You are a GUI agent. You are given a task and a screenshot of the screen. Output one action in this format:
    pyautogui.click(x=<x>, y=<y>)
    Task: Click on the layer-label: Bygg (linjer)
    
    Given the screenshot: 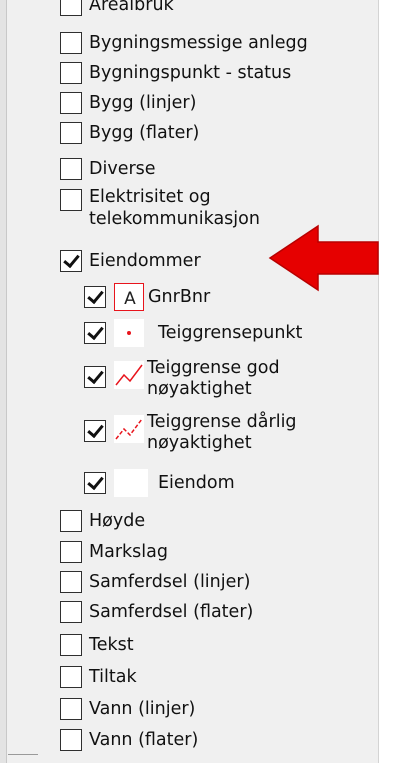 What is the action you would take?
    pyautogui.click(x=143, y=102)
    